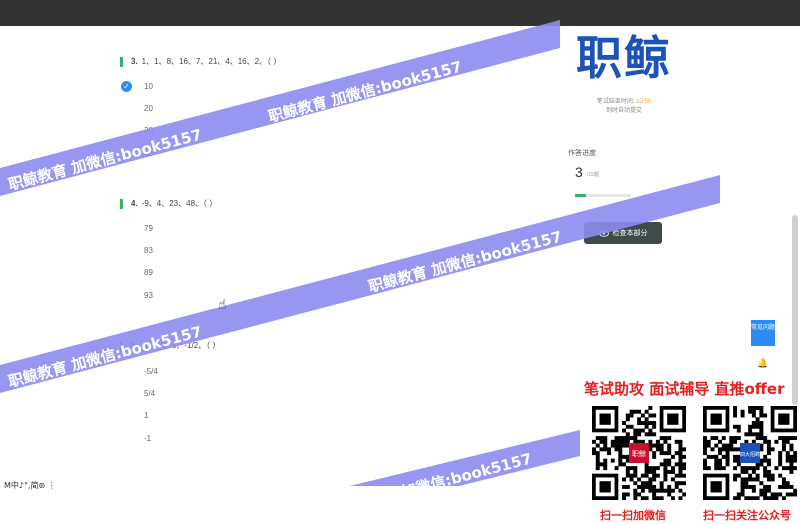 The width and height of the screenshot is (800, 524). What do you see at coordinates (148, 228) in the screenshot?
I see `option-q4-a: 79` at bounding box center [148, 228].